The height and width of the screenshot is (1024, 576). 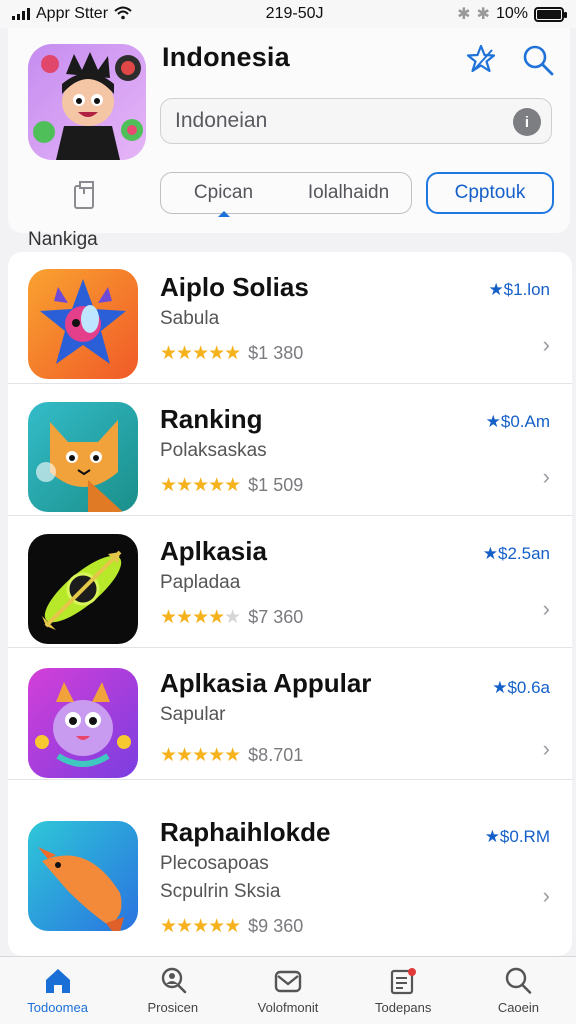 What do you see at coordinates (213, 551) in the screenshot?
I see `app-name: Aplkasia` at bounding box center [213, 551].